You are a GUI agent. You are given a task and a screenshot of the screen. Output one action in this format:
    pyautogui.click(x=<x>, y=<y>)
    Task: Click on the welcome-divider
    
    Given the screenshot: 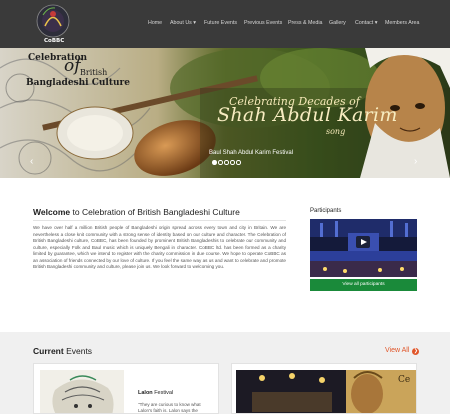 What is the action you would take?
    pyautogui.click(x=159, y=220)
    